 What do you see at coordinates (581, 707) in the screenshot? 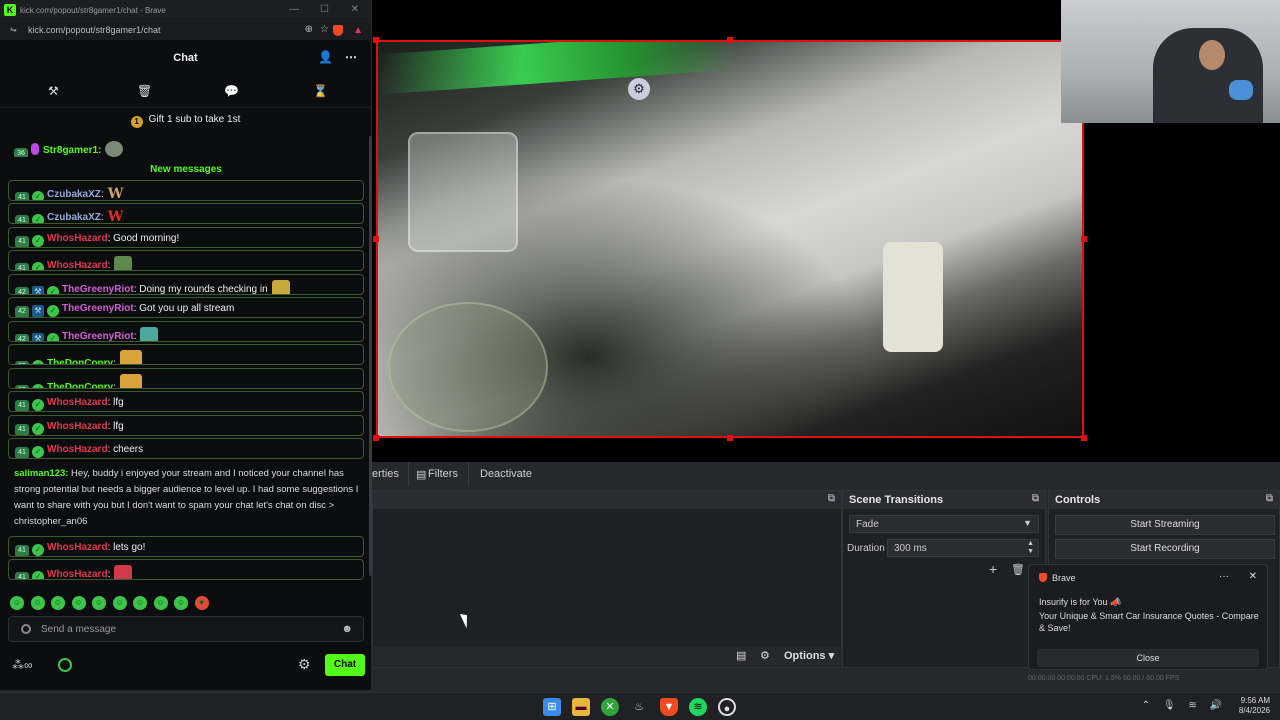
I see `file-explorer-icon: ▬` at bounding box center [581, 707].